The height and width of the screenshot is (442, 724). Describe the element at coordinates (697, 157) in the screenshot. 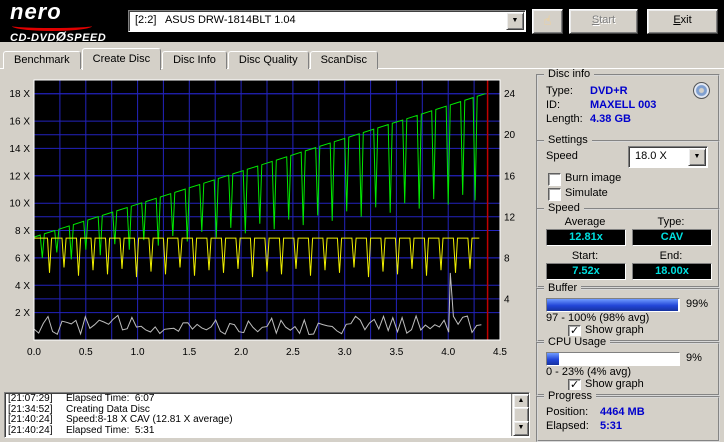

I see `speed-select-arrow-icon: ▼` at that location.